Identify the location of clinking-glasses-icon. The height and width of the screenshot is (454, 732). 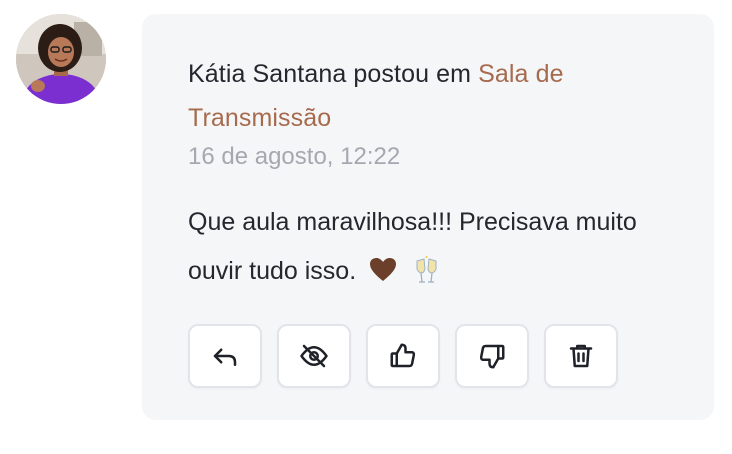
(427, 277).